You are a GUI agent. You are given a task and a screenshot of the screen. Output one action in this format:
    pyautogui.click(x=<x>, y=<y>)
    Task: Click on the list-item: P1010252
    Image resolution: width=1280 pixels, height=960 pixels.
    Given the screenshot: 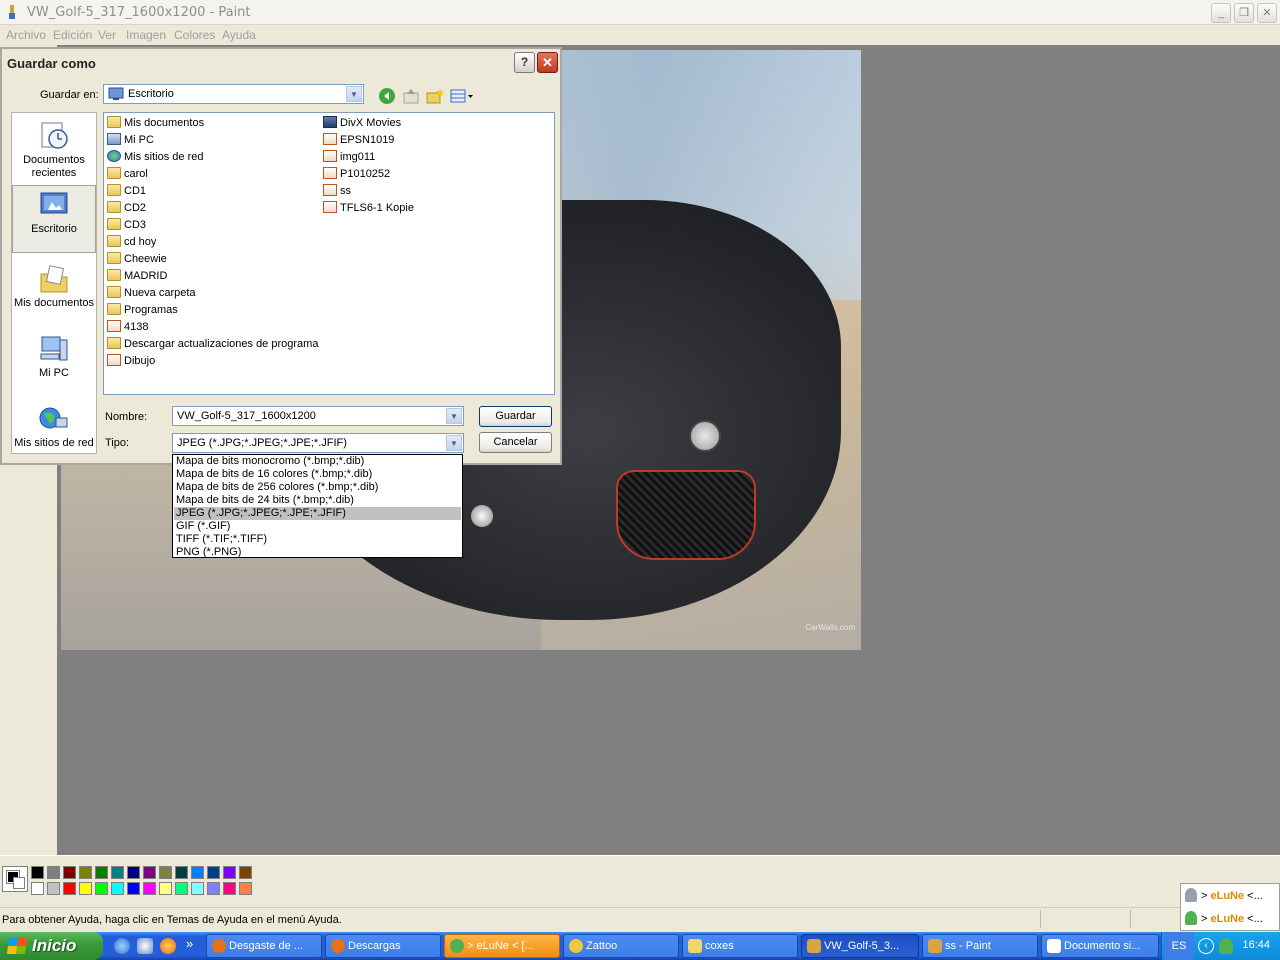 What is the action you would take?
    pyautogui.click(x=356, y=174)
    